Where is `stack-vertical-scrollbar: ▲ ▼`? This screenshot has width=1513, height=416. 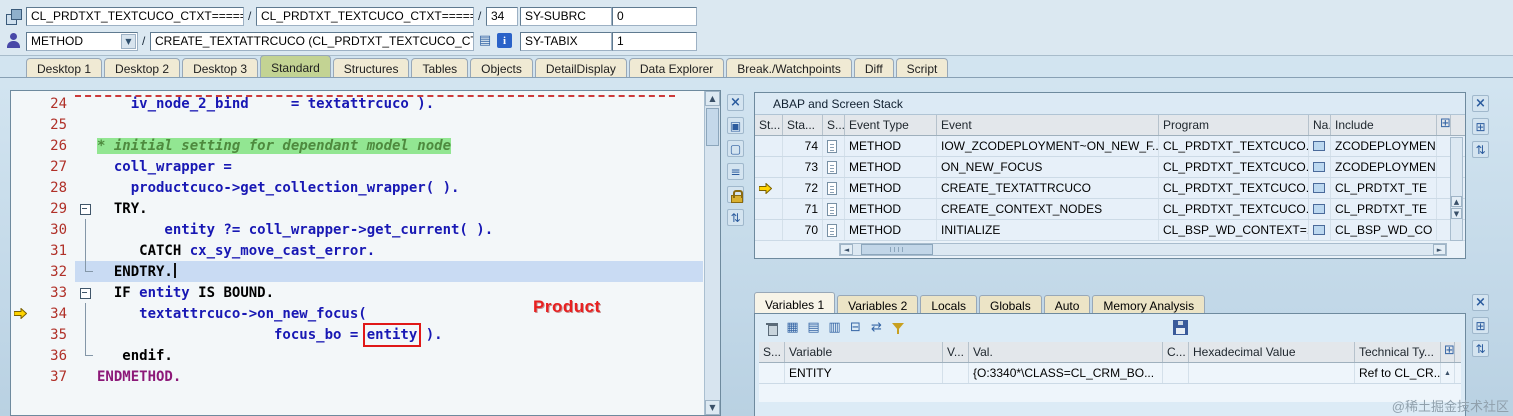 stack-vertical-scrollbar: ▲ ▼ is located at coordinates (1456, 189).